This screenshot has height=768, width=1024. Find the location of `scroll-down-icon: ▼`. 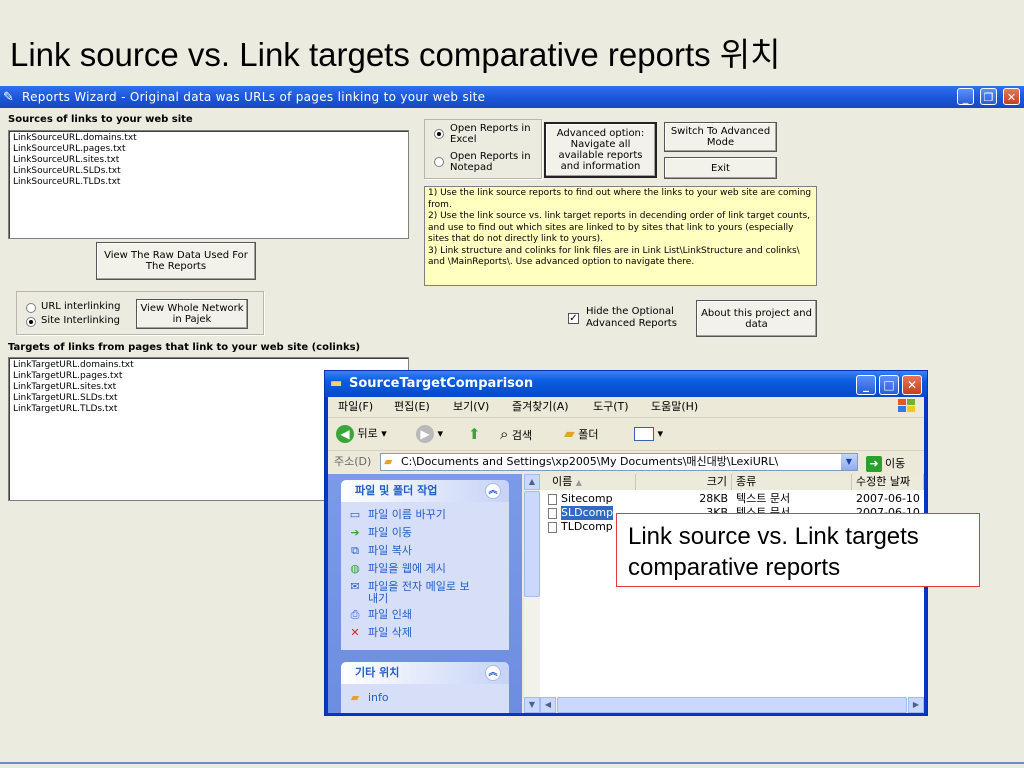

scroll-down-icon: ▼ is located at coordinates (532, 705).